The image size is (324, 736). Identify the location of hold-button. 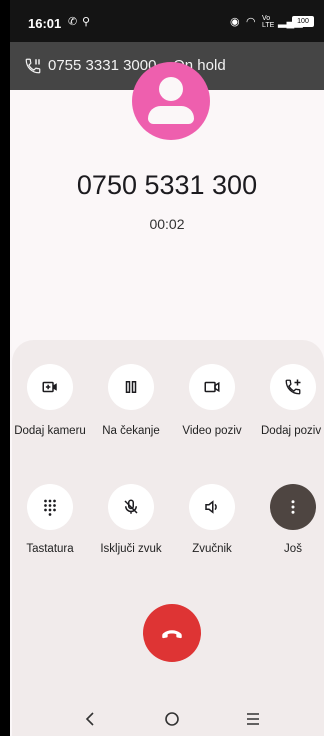
(131, 387).